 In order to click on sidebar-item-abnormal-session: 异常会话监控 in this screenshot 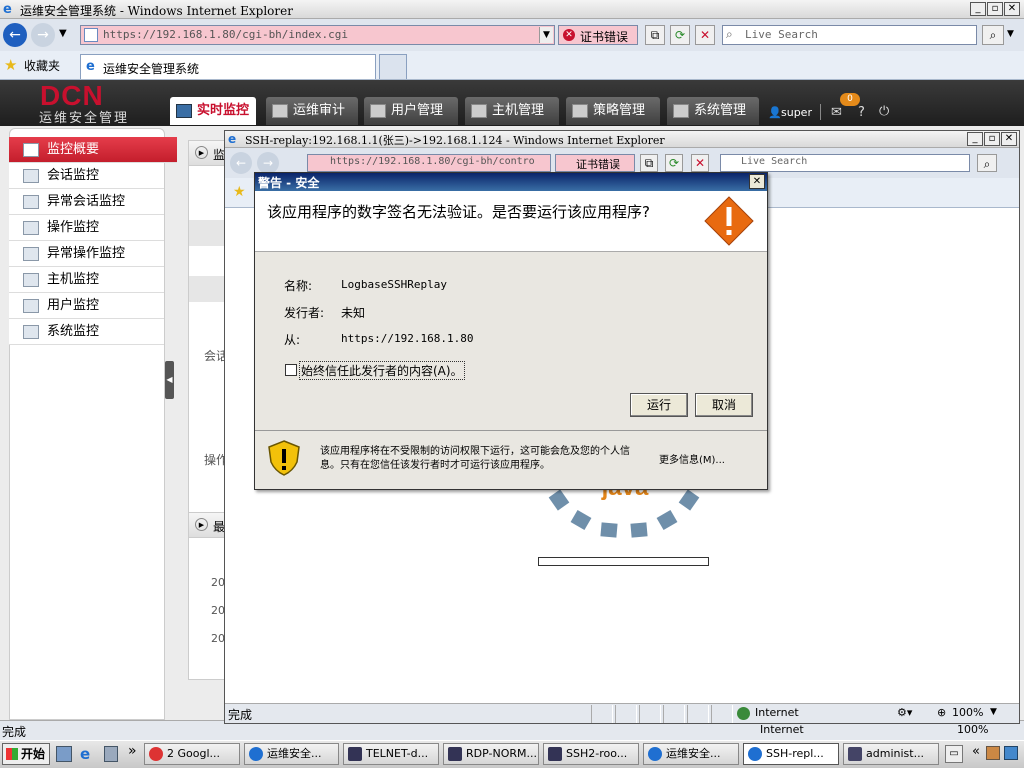, I will do `click(86, 202)`.